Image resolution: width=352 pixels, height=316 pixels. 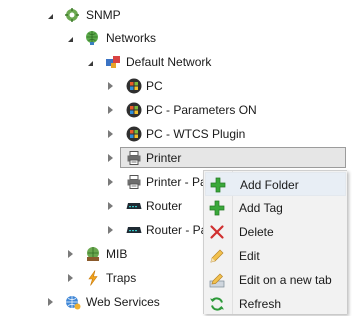 I want to click on tree-item-label: Traps, so click(x=121, y=278).